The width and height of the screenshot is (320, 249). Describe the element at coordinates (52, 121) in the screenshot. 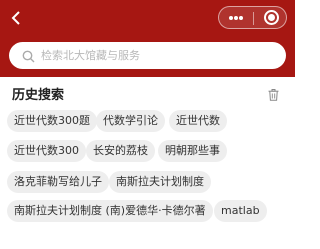

I see `history-tag: 近世代数300题` at that location.